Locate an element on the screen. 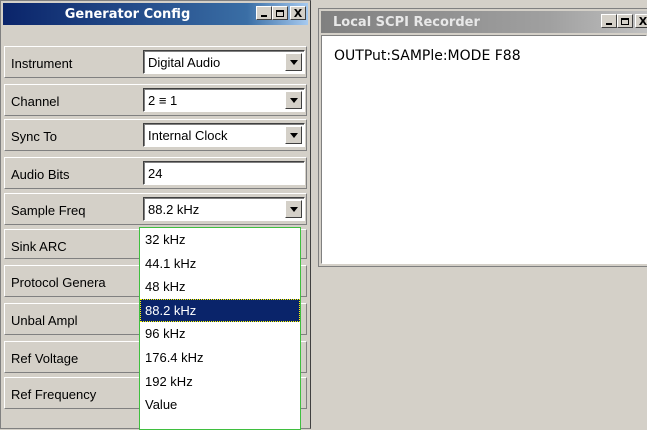  ref-voltage-label: Ref Voltage is located at coordinates (45, 358).